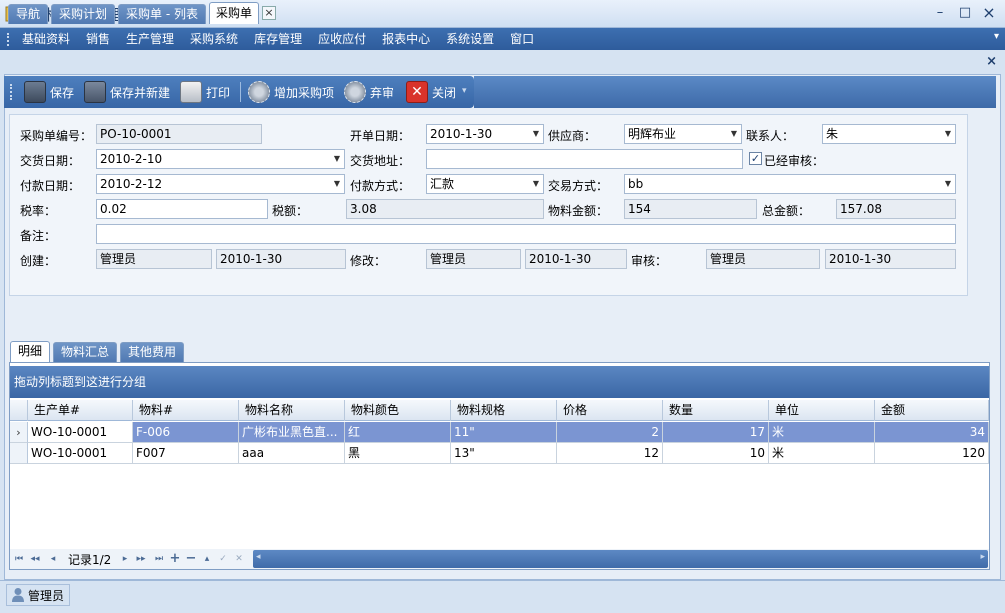  Describe the element at coordinates (406, 39) in the screenshot. I see `menu-reports: 报表中心` at that location.